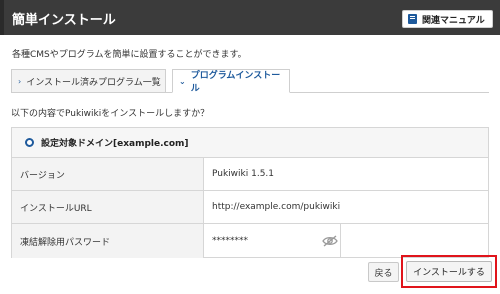 The image size is (500, 294). I want to click on tab-installed-programs: › インストール済みプログラム一覧, so click(88, 81).